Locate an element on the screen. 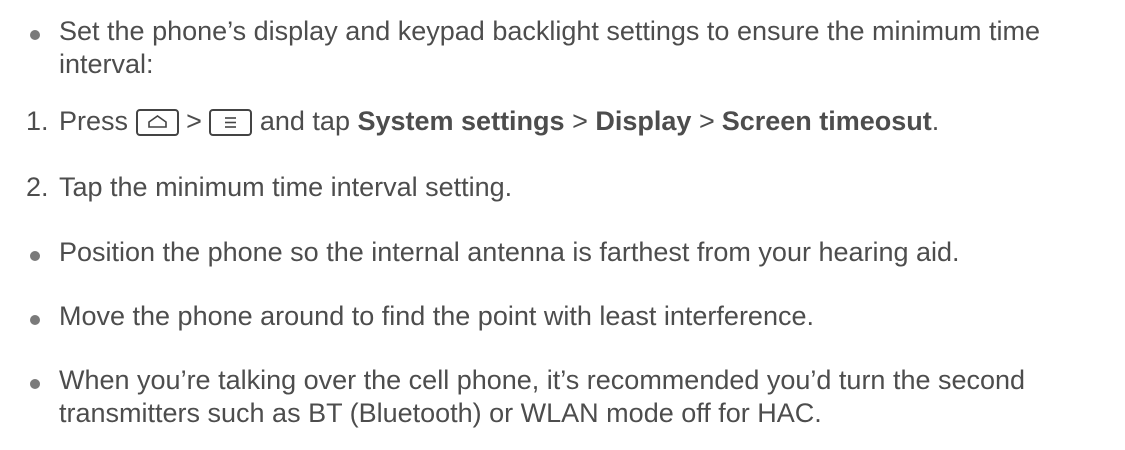  step-number: 2. is located at coordinates (37, 187).